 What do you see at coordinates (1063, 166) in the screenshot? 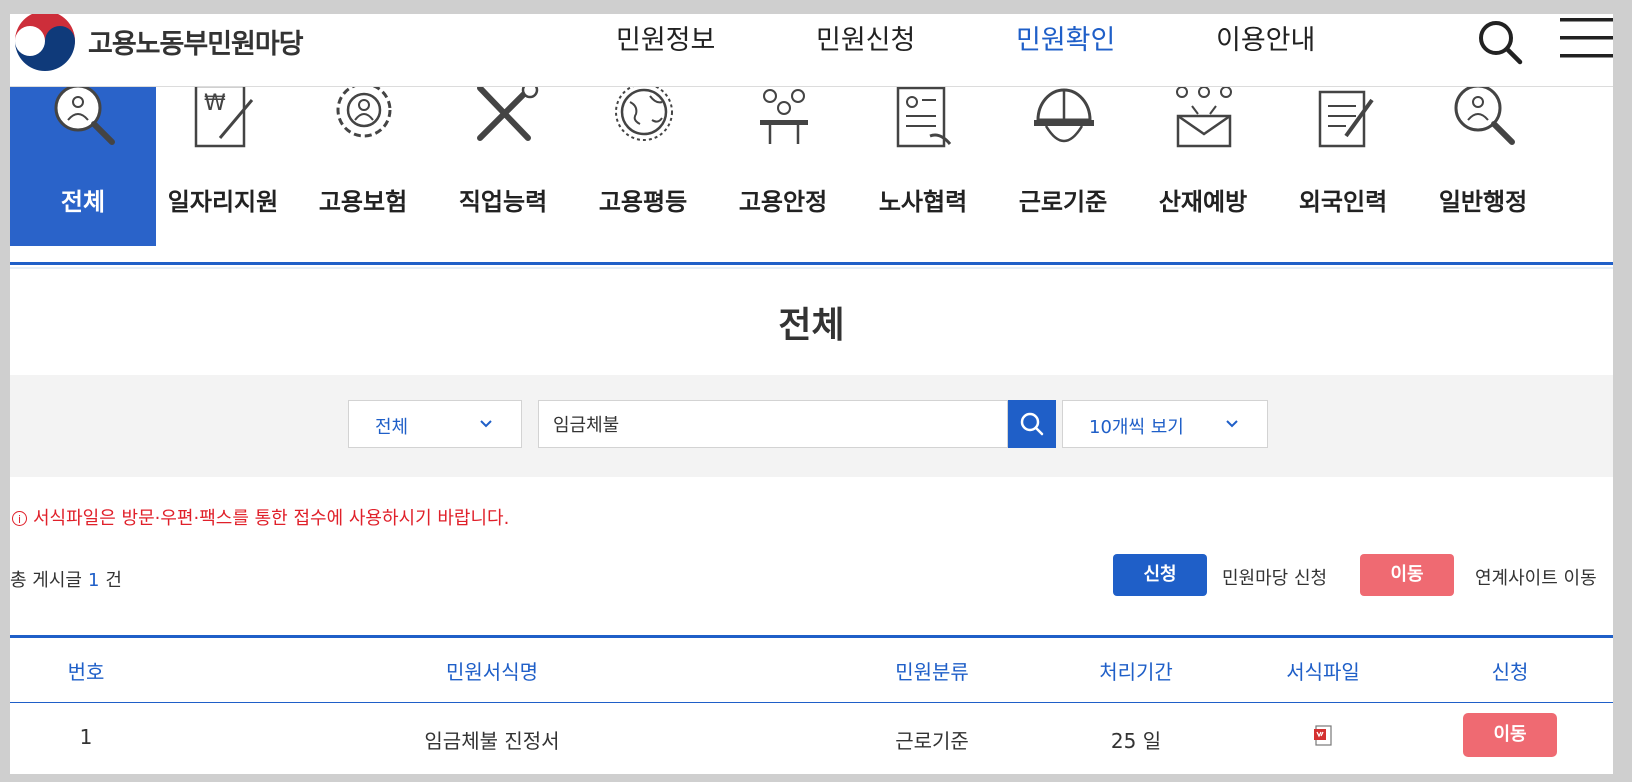
I see `category-tab-labor-standards: 근로기준` at bounding box center [1063, 166].